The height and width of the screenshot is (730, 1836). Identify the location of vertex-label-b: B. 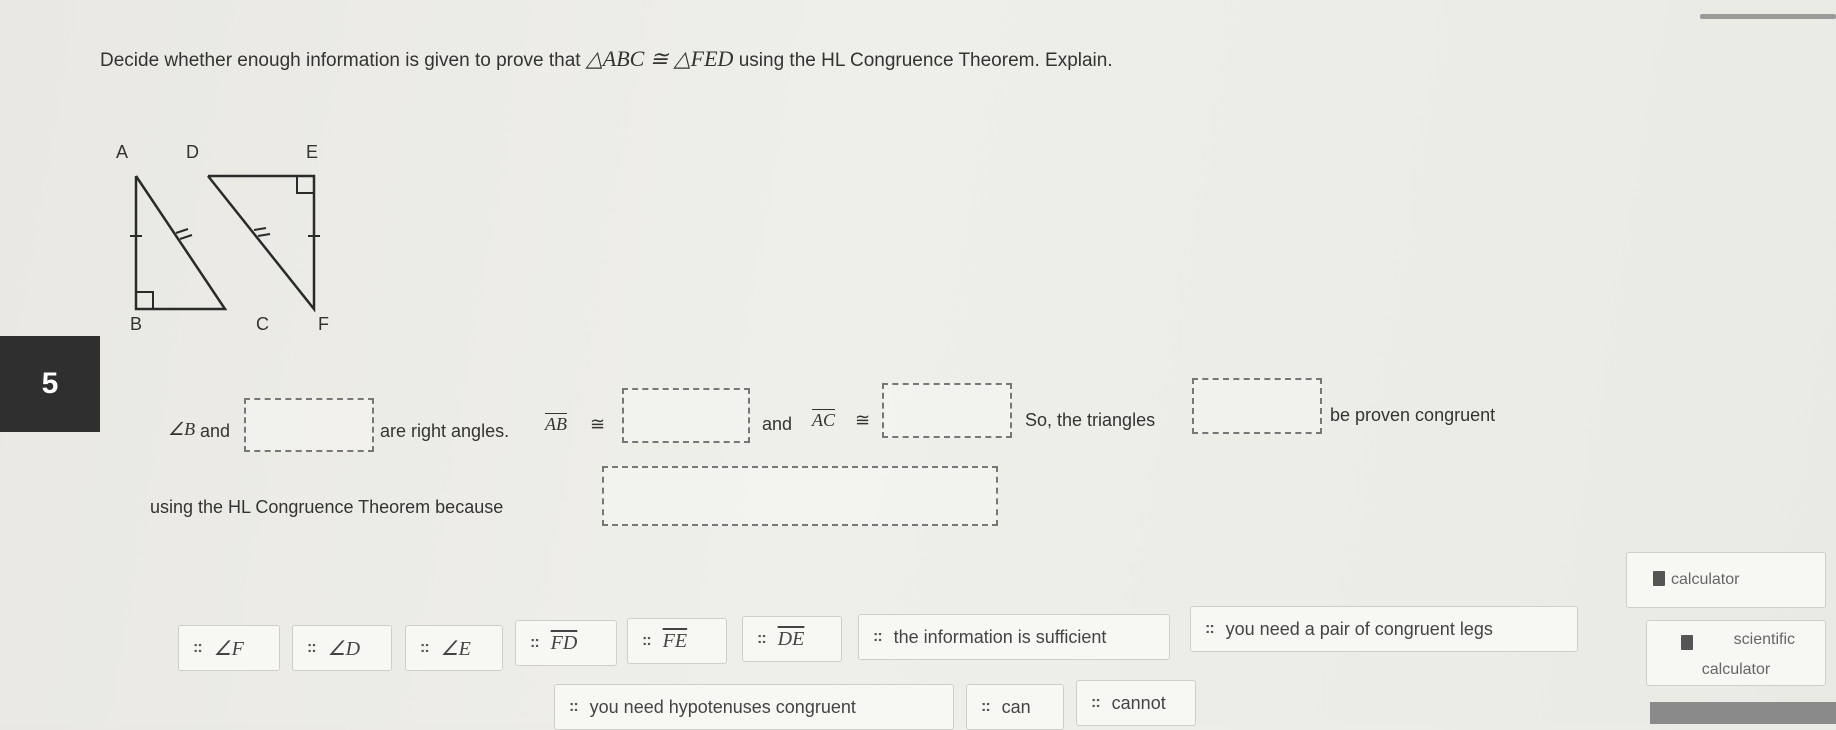
(136, 324).